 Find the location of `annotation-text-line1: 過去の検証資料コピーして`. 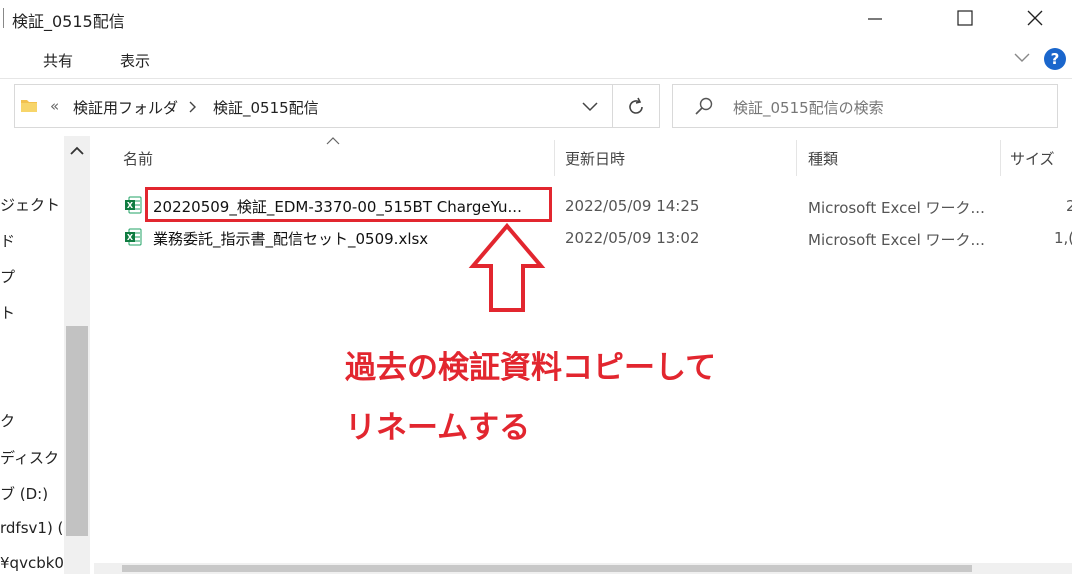

annotation-text-line1: 過去の検証資料コピーして is located at coordinates (531, 368).